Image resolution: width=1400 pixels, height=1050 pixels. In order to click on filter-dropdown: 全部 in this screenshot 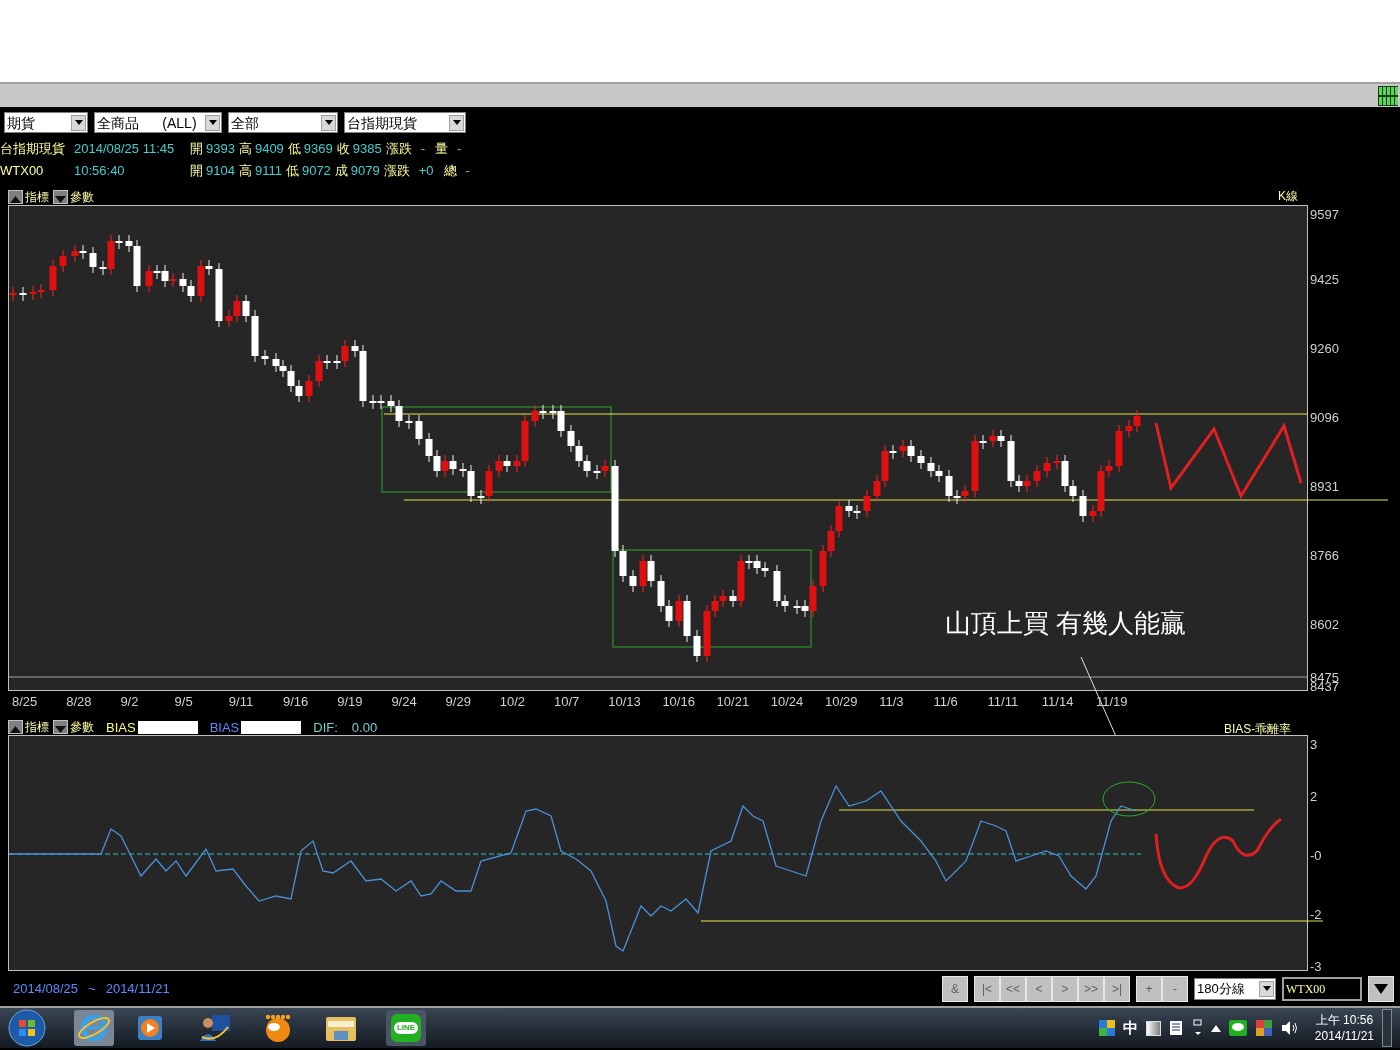, I will do `click(283, 122)`.